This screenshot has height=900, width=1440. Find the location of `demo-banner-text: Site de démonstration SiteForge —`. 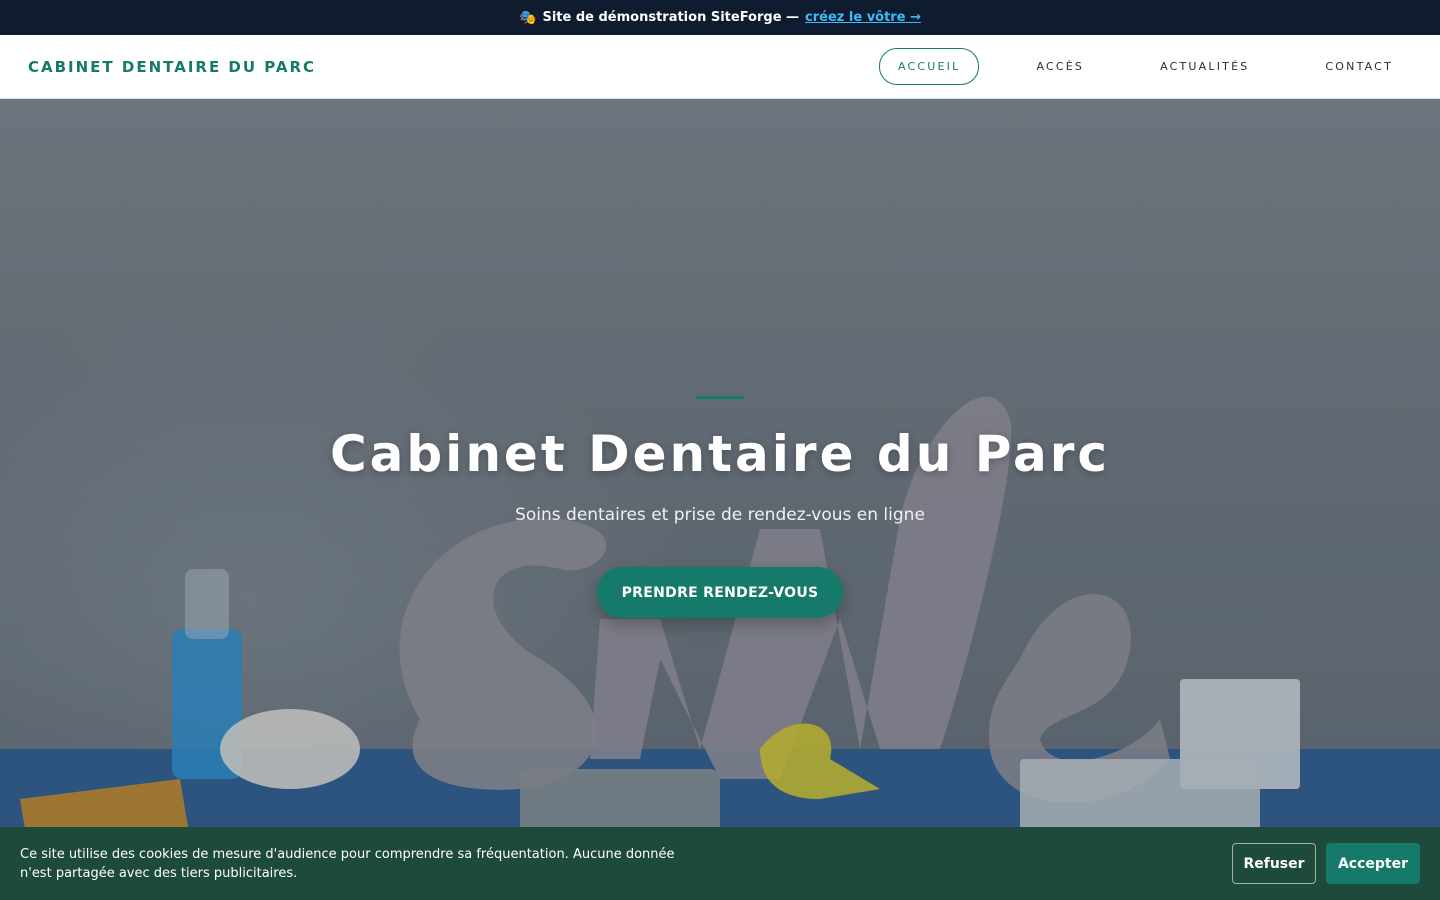

demo-banner-text: Site de démonstration SiteForge — is located at coordinates (671, 17).